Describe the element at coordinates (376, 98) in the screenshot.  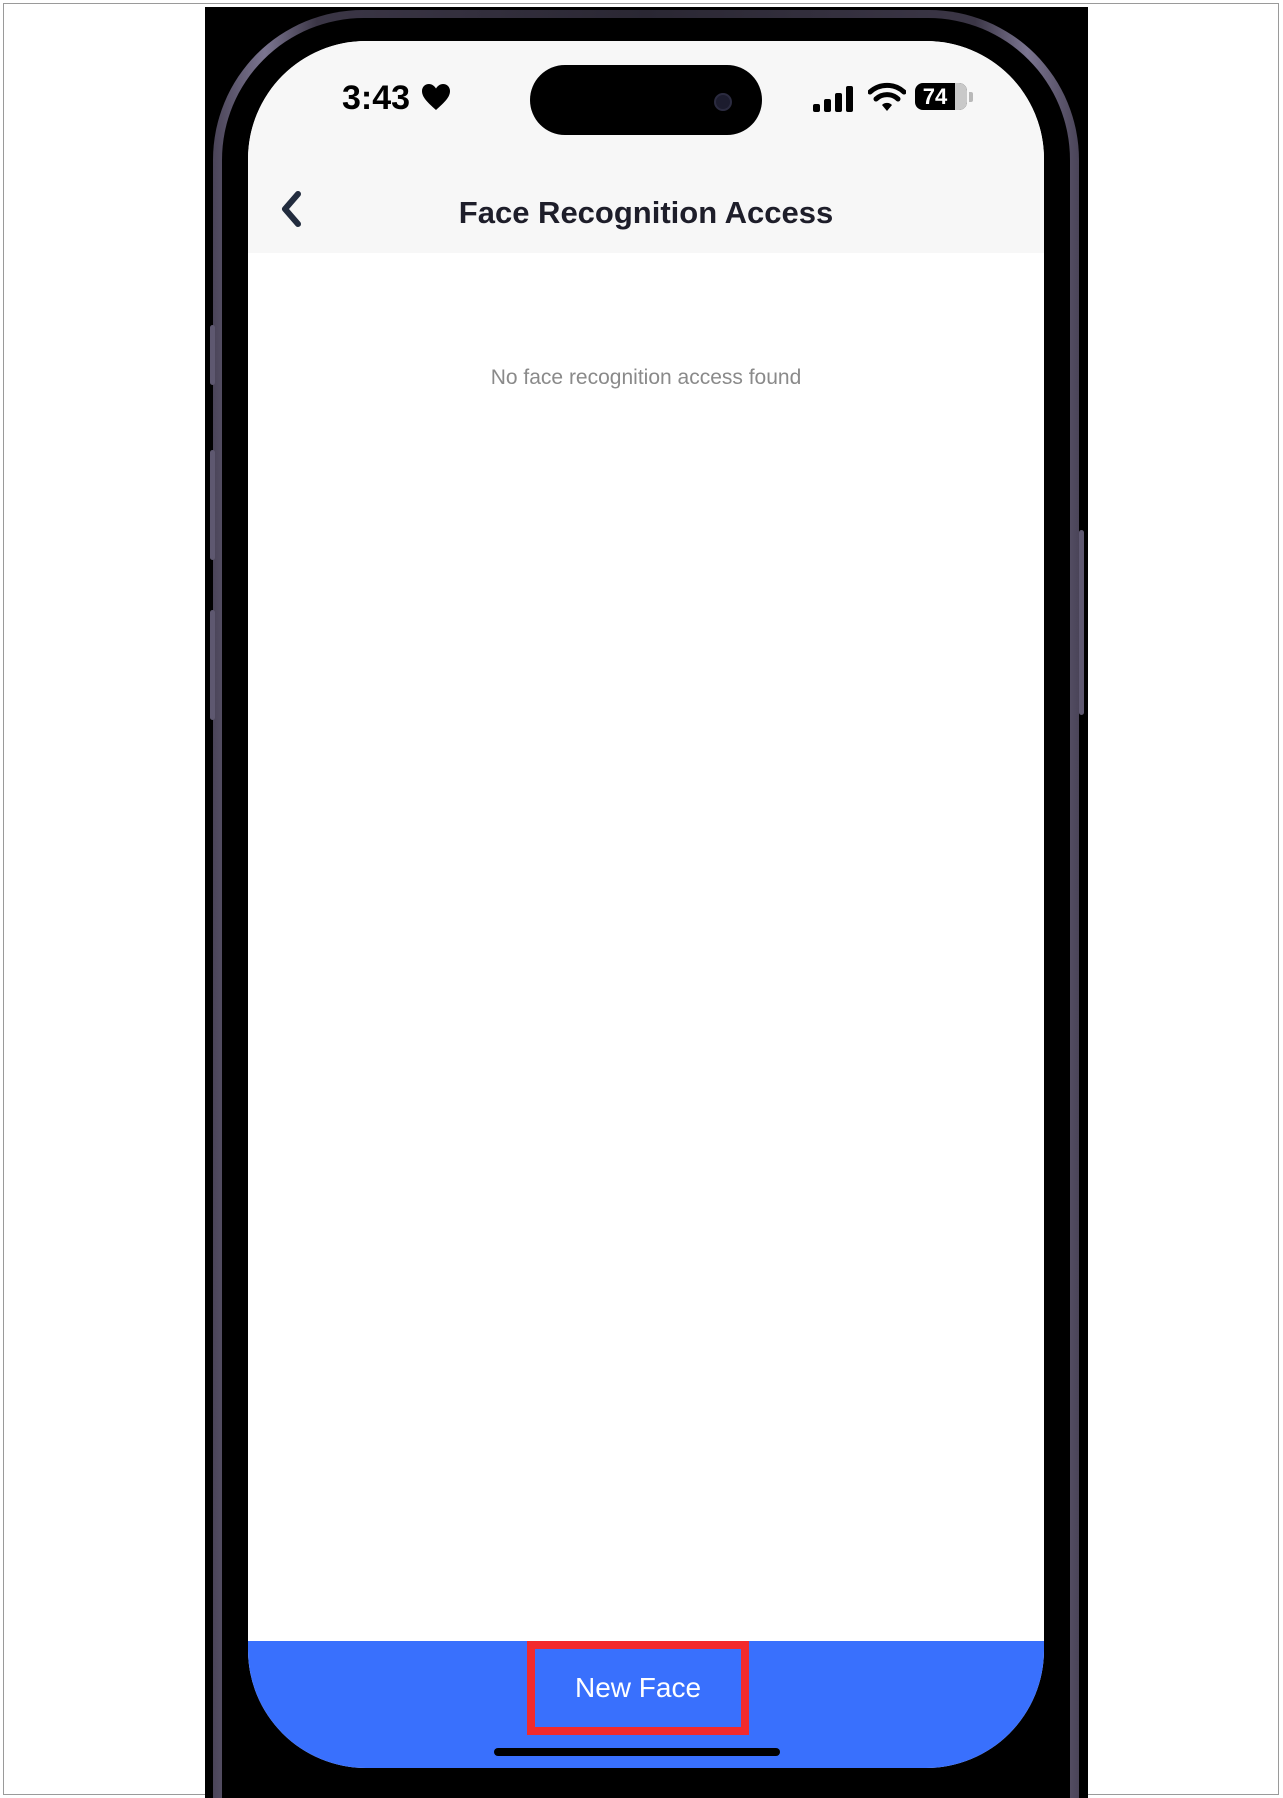
I see `status-time: 3:43` at that location.